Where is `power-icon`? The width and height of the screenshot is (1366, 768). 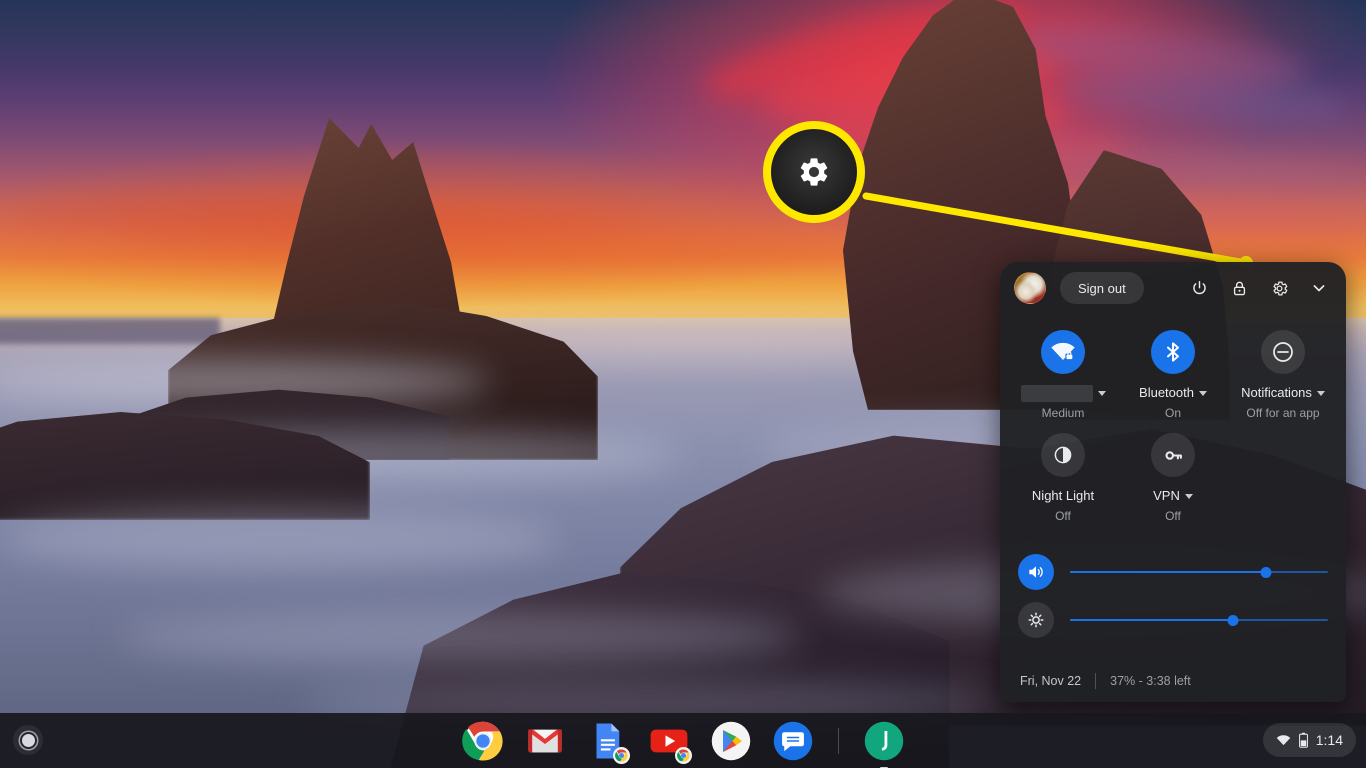 power-icon is located at coordinates (1199, 287).